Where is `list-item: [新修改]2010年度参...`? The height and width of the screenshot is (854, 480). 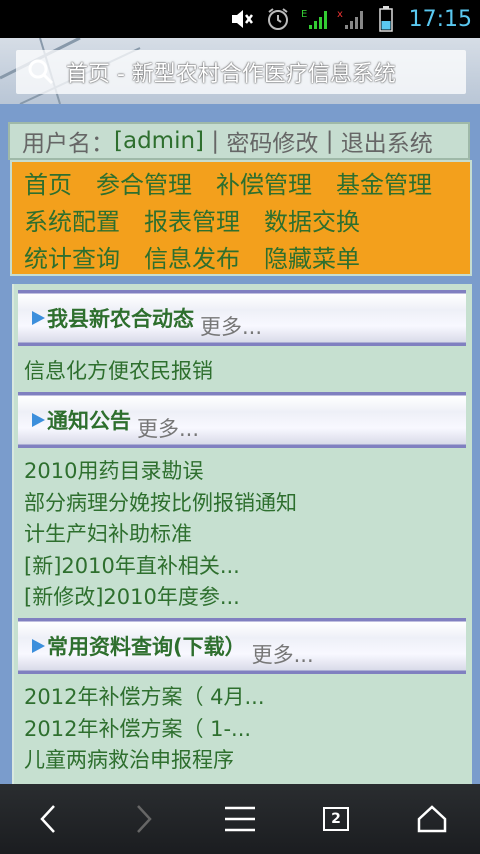 list-item: [新修改]2010年度参... is located at coordinates (244, 598).